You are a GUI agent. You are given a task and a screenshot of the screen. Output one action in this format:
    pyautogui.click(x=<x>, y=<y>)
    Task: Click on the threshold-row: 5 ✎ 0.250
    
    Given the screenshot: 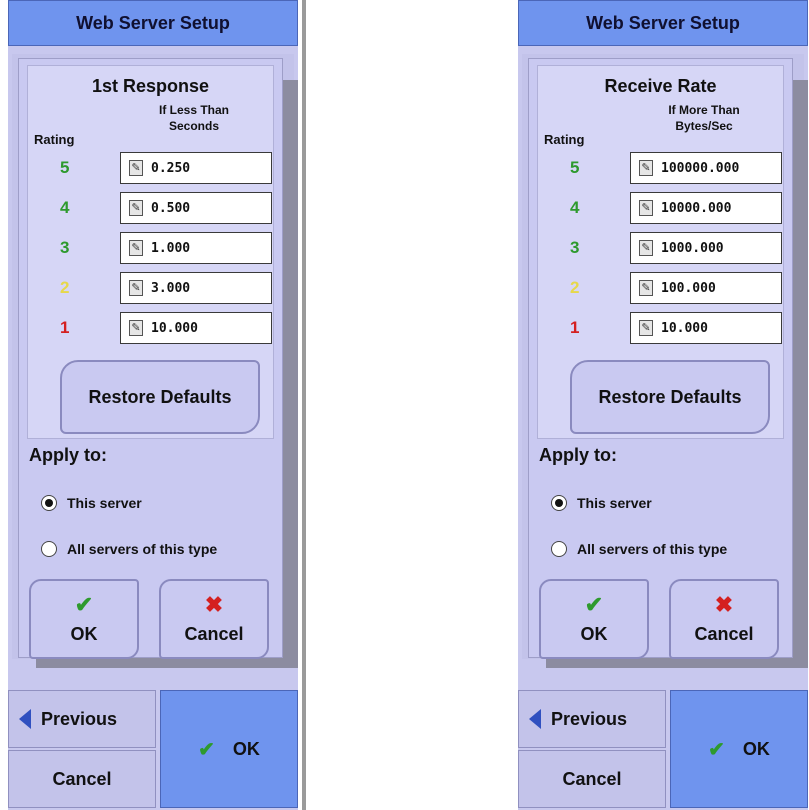 What is the action you would take?
    pyautogui.click(x=151, y=169)
    